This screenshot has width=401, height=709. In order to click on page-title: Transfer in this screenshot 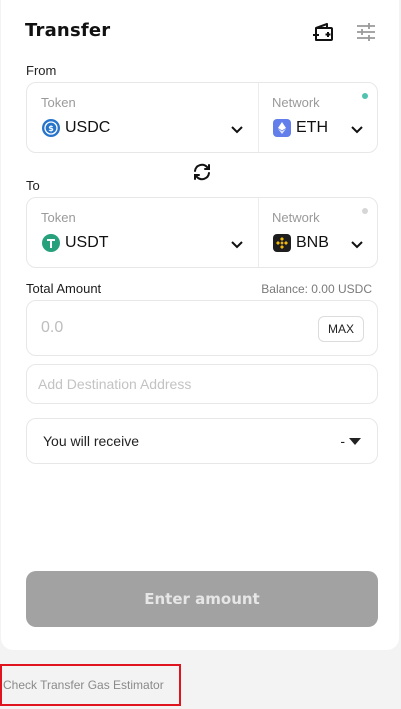, I will do `click(68, 30)`.